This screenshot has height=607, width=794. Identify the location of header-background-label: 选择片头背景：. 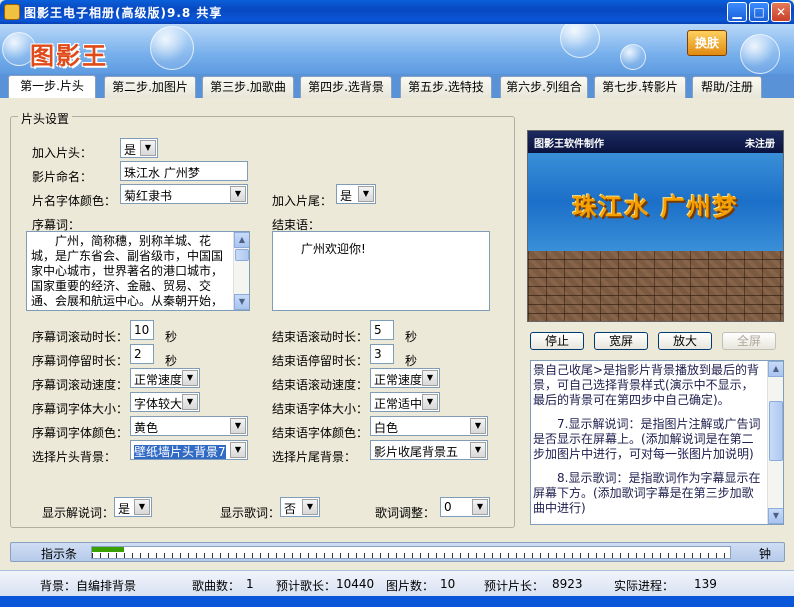
(74, 457).